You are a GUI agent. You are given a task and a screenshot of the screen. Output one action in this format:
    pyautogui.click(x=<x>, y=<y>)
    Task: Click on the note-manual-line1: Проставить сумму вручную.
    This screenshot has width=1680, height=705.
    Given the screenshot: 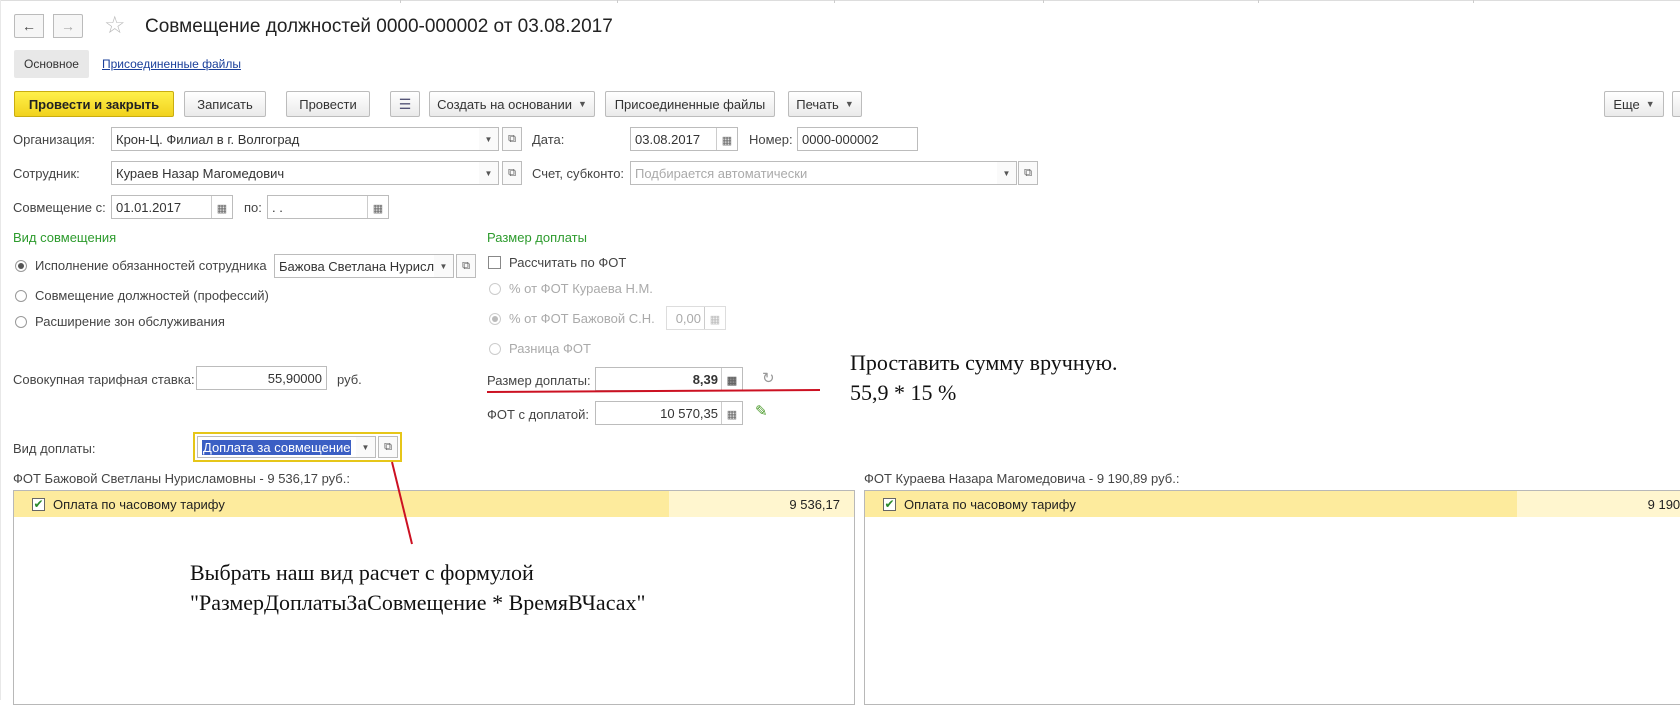 What is the action you would take?
    pyautogui.click(x=984, y=362)
    